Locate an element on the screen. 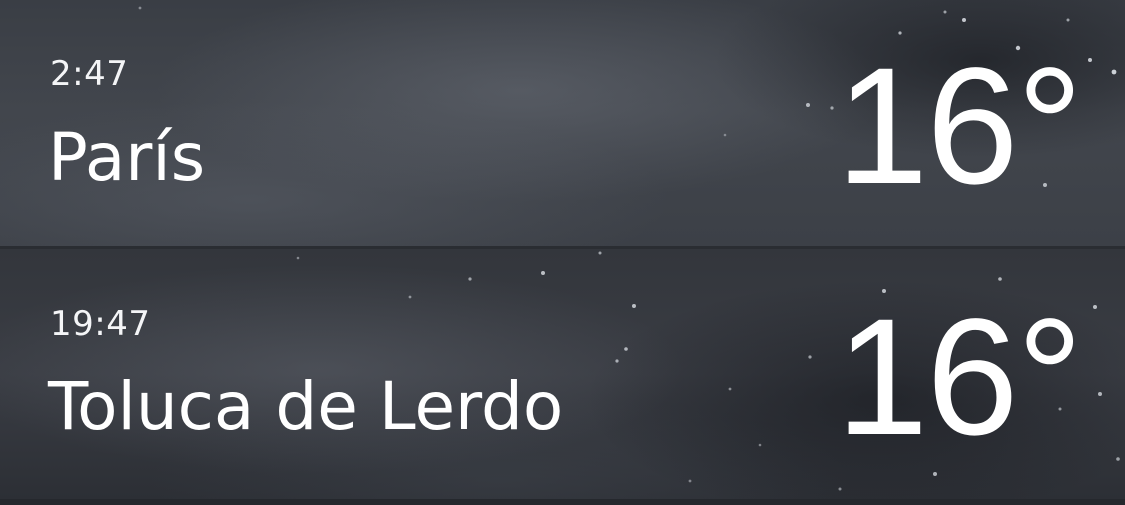 Image resolution: width=1125 pixels, height=505 pixels. city-name: París is located at coordinates (127, 157).